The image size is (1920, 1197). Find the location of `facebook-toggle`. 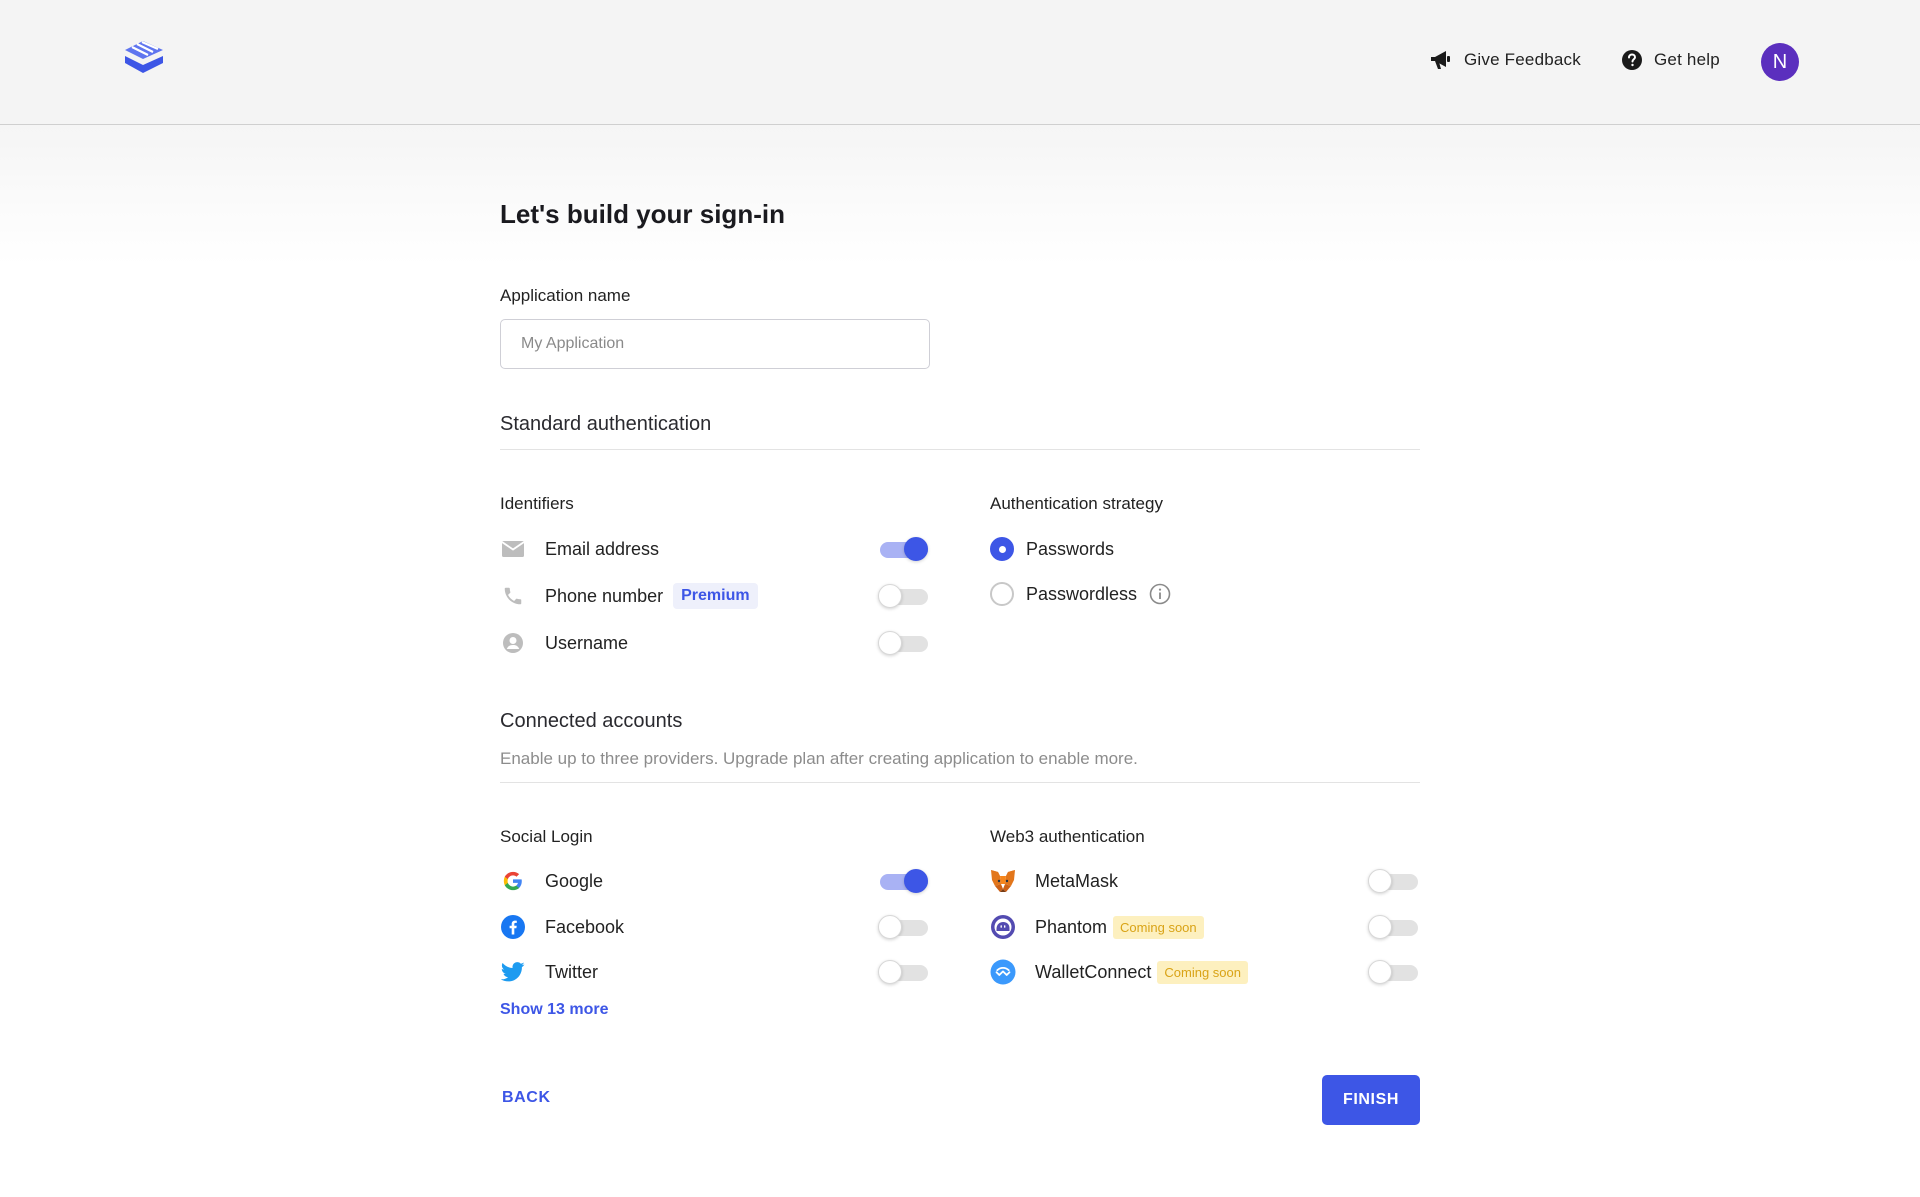

facebook-toggle is located at coordinates (904, 927).